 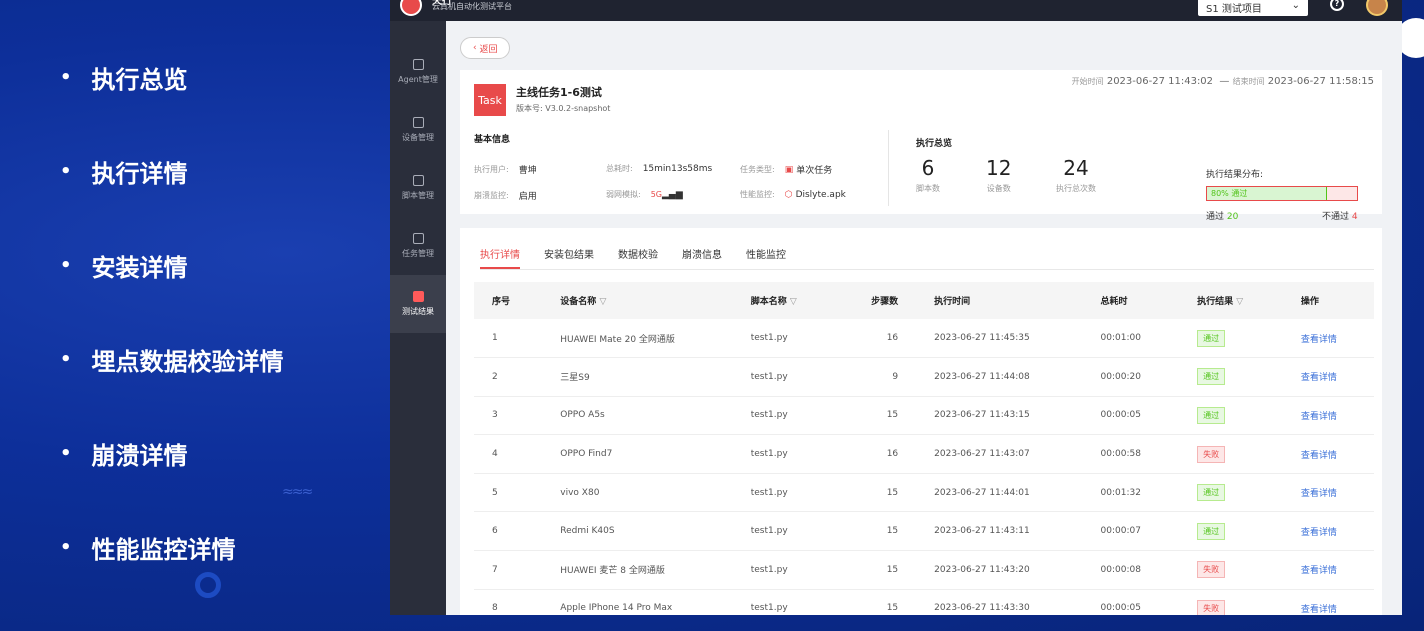 What do you see at coordinates (124, 267) in the screenshot?
I see `bullet-item: • 安装详情` at bounding box center [124, 267].